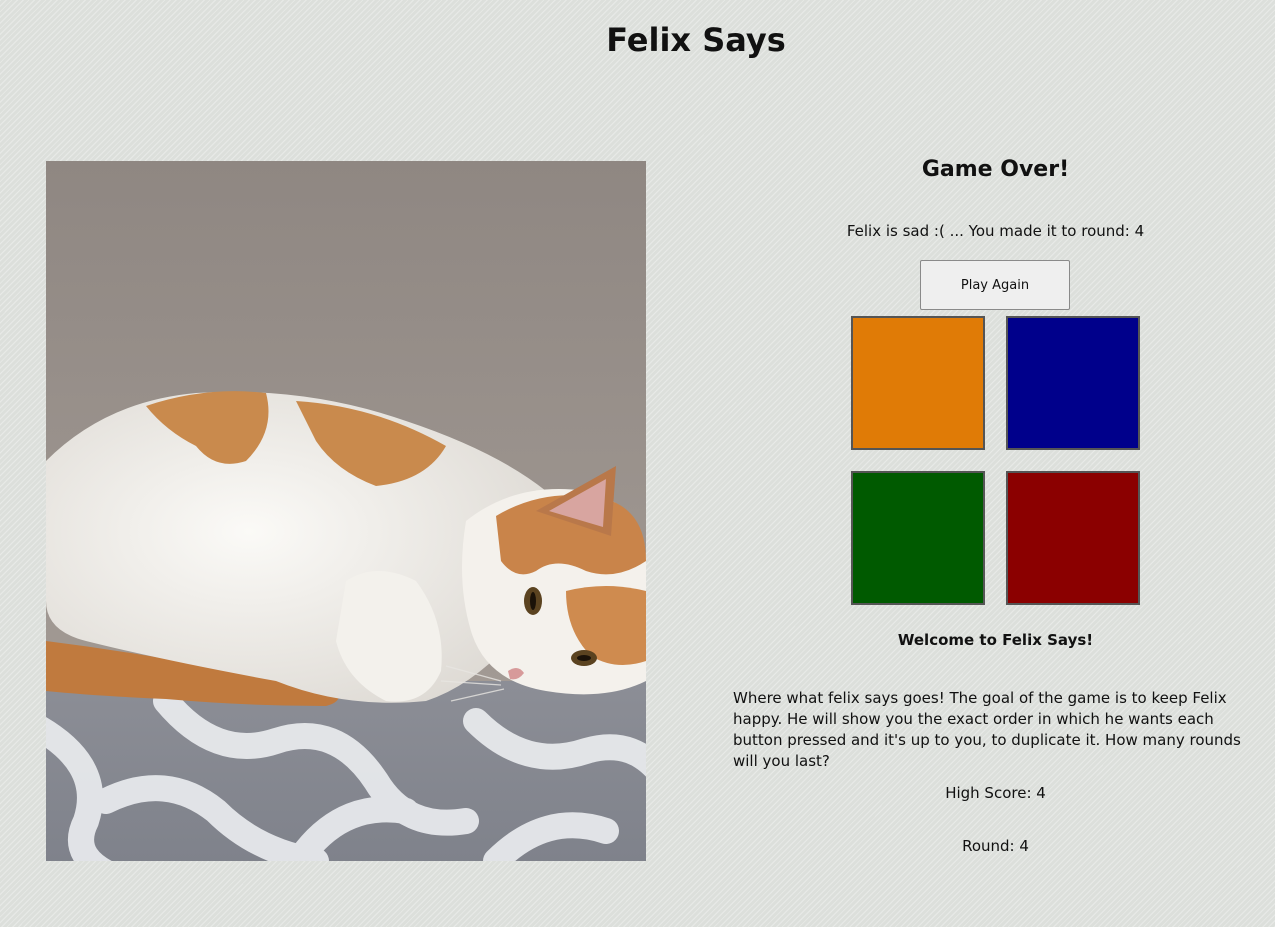  I want to click on high-score: High Score: 4, so click(995, 793).